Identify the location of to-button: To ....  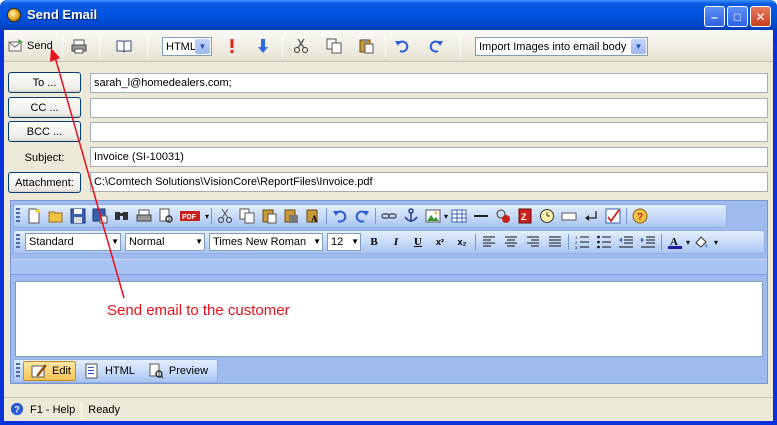
(44, 82).